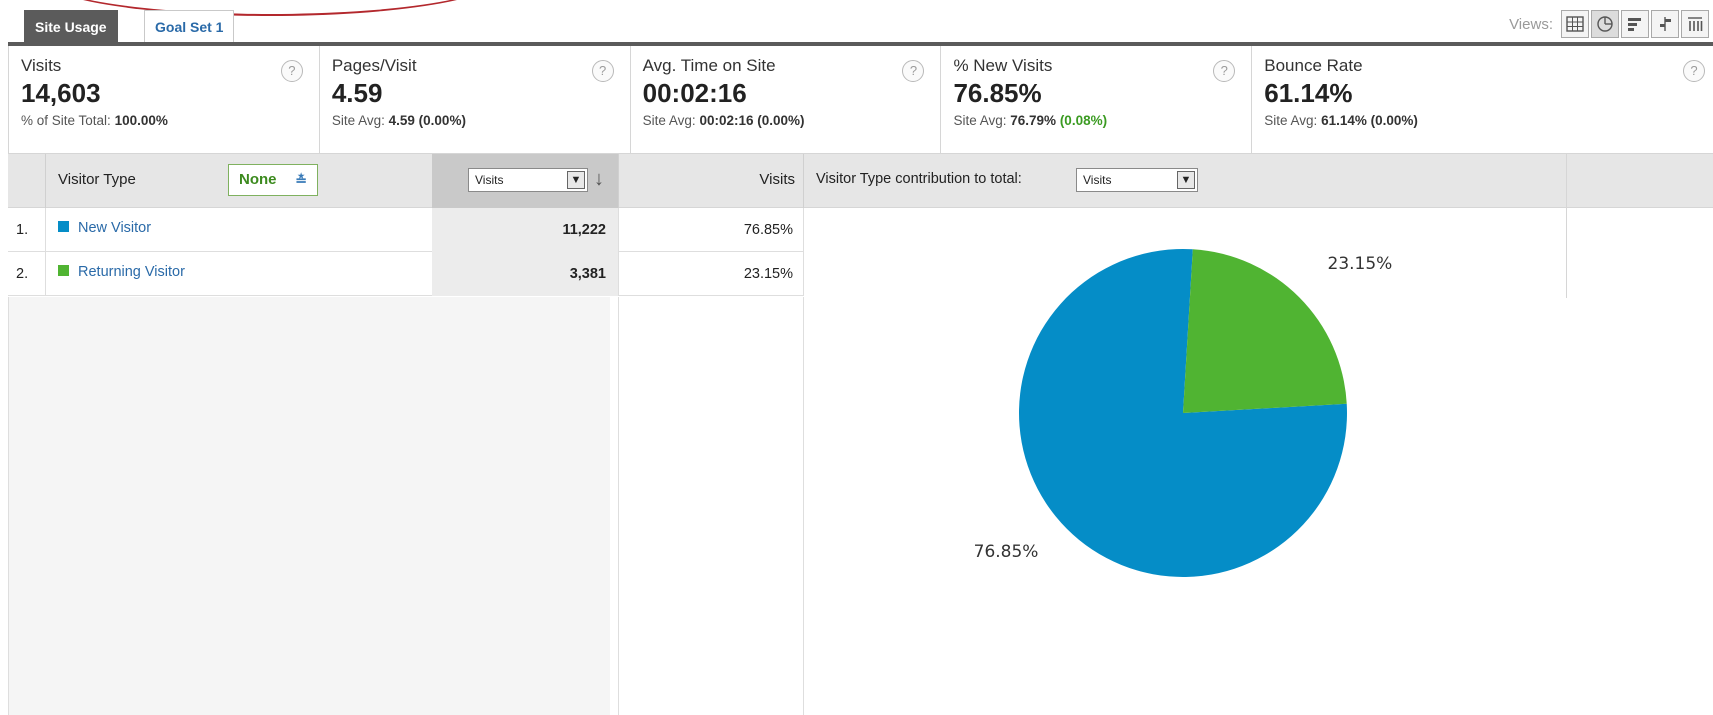 Image resolution: width=1713 pixels, height=715 pixels. What do you see at coordinates (1665, 24) in the screenshot?
I see `comparison-view-icon` at bounding box center [1665, 24].